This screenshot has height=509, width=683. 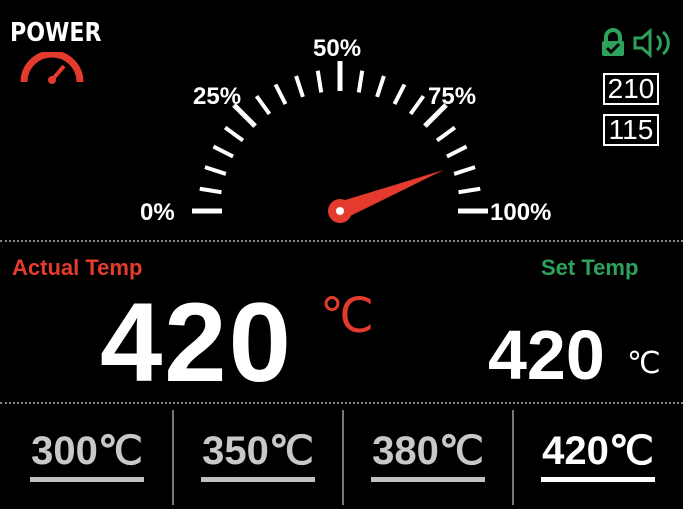 What do you see at coordinates (598, 451) in the screenshot?
I see `preset-4-value: 420℃` at bounding box center [598, 451].